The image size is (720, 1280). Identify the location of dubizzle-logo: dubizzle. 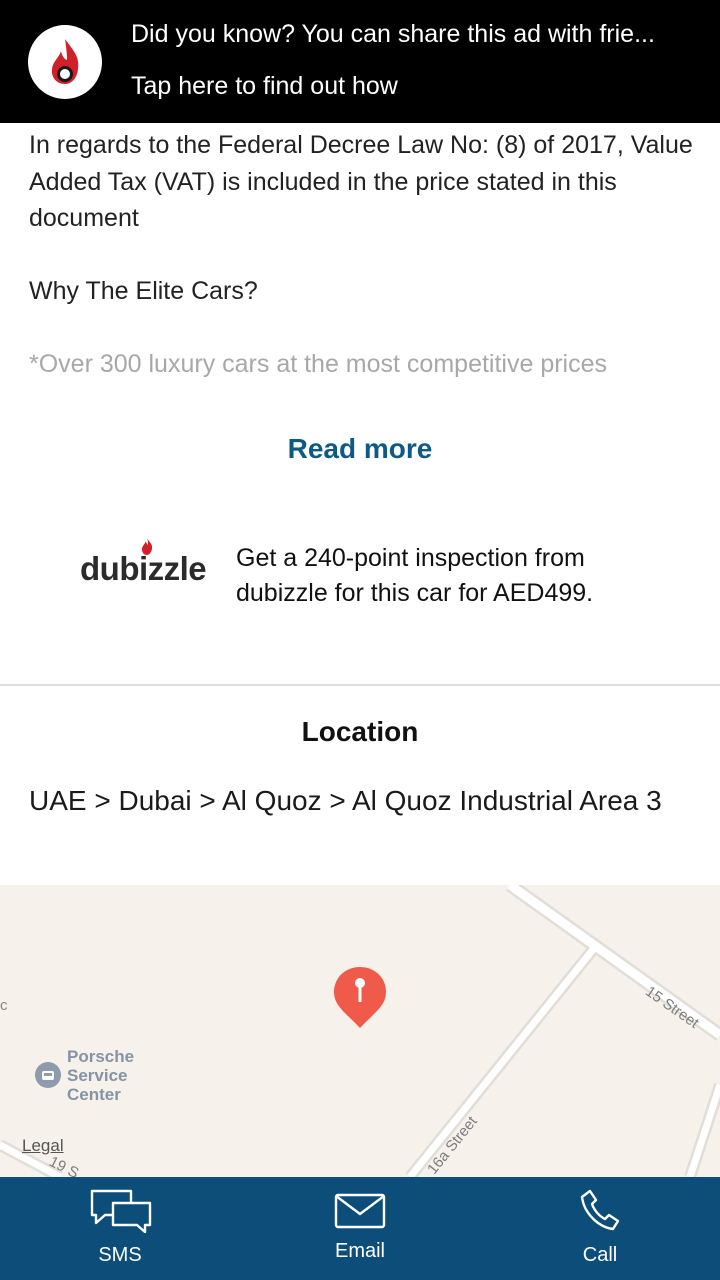
(143, 563).